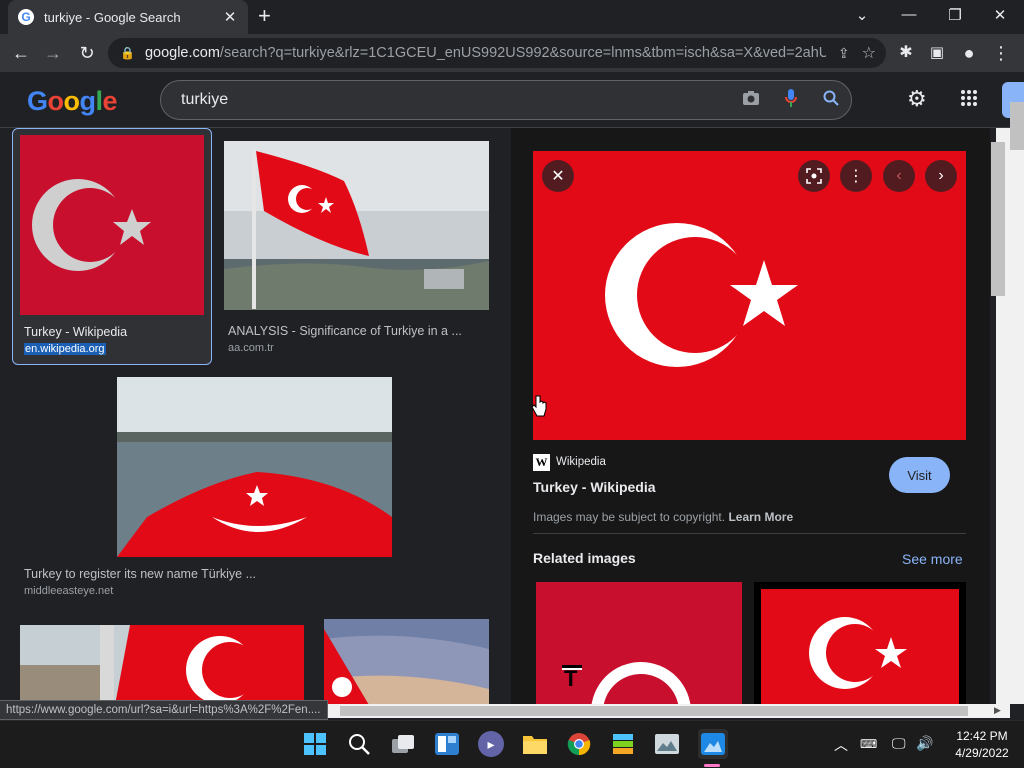 Image resolution: width=1024 pixels, height=768 pixels. I want to click on minimize-icon: —, so click(909, 14).